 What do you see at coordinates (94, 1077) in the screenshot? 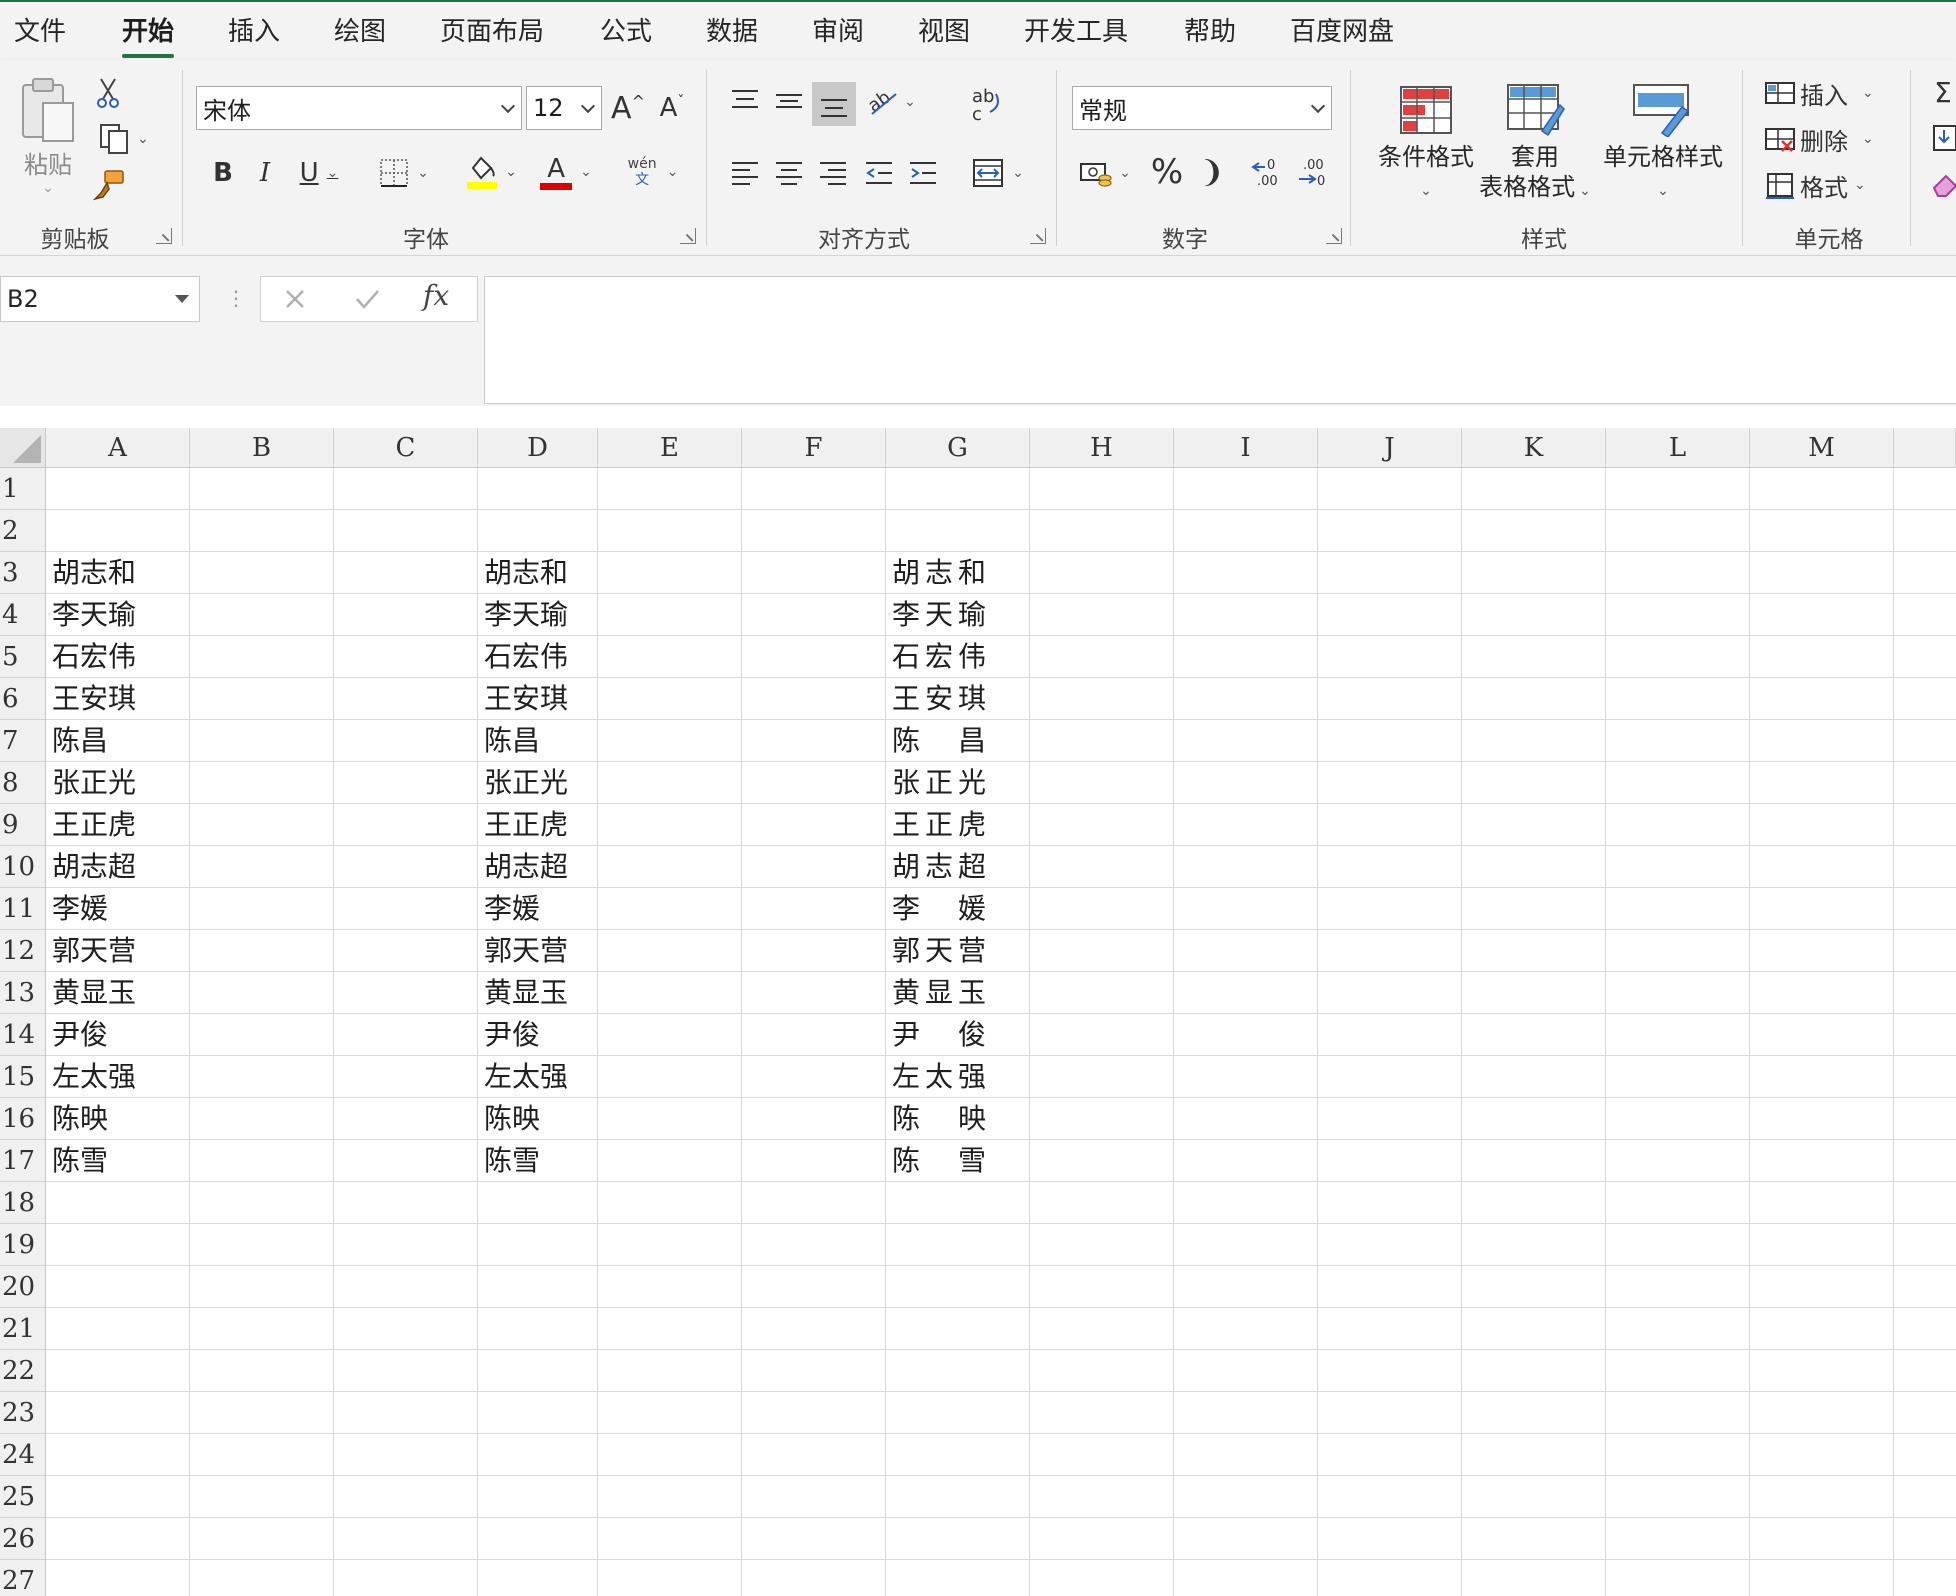
I see `cell-a15: 左太强` at bounding box center [94, 1077].